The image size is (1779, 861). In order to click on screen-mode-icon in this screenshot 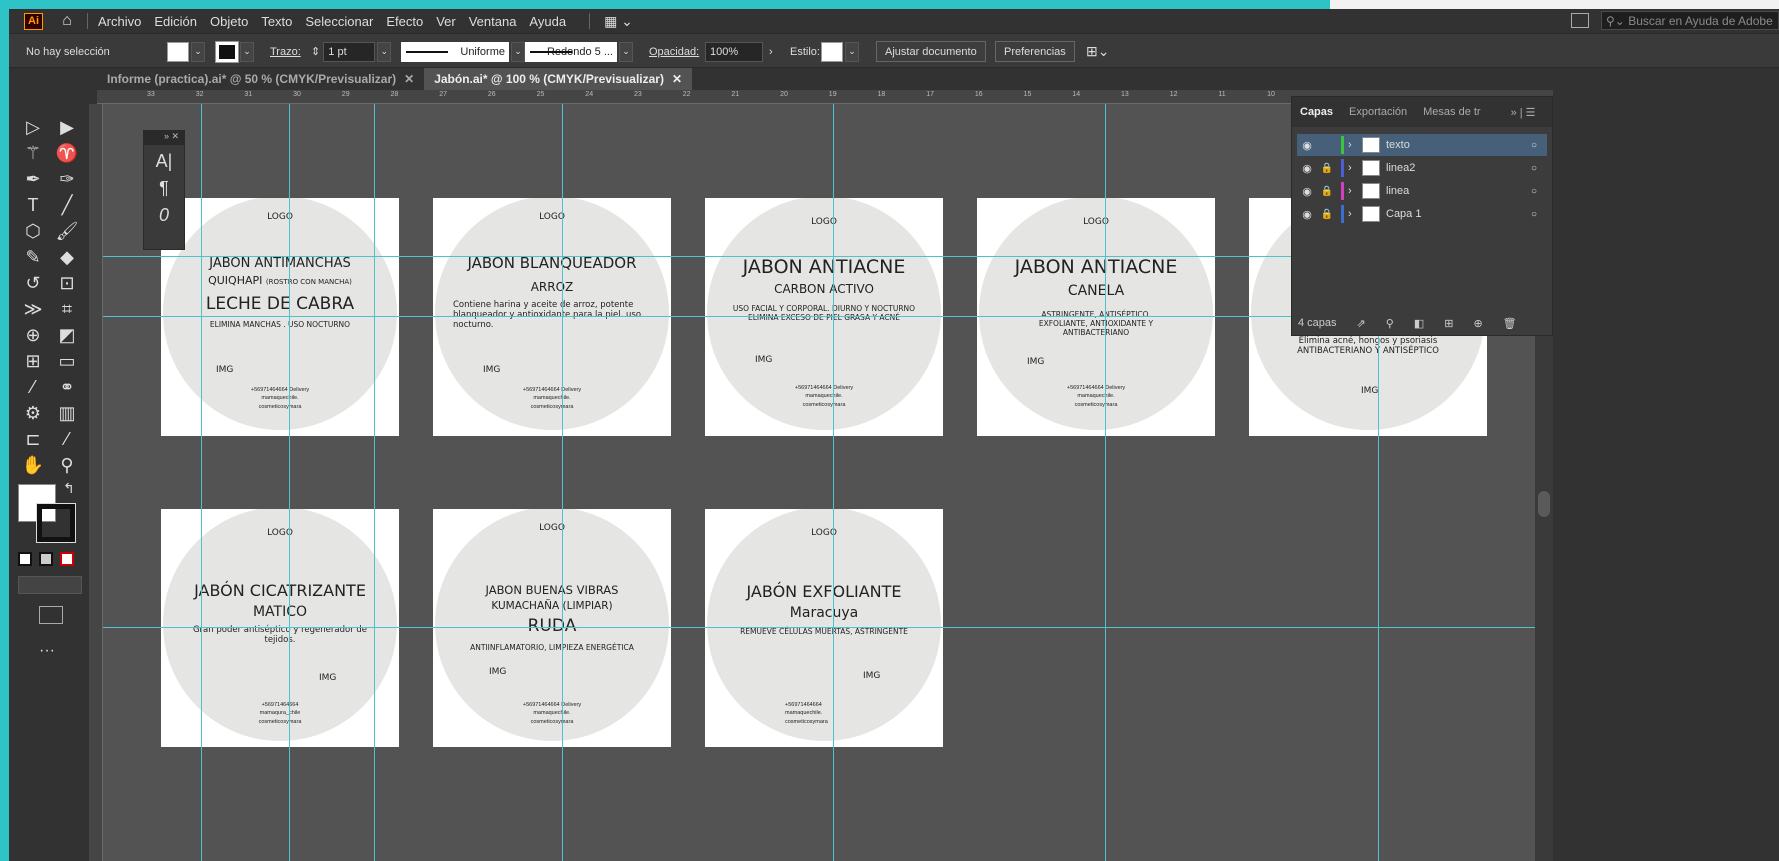, I will do `click(51, 615)`.